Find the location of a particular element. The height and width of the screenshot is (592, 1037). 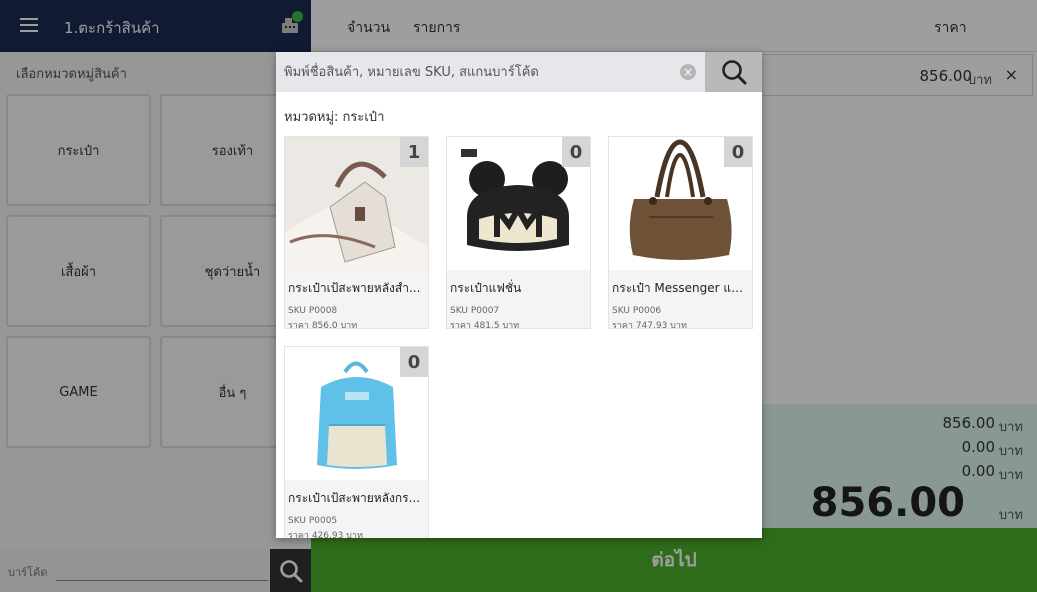

search-button is located at coordinates (733, 72).